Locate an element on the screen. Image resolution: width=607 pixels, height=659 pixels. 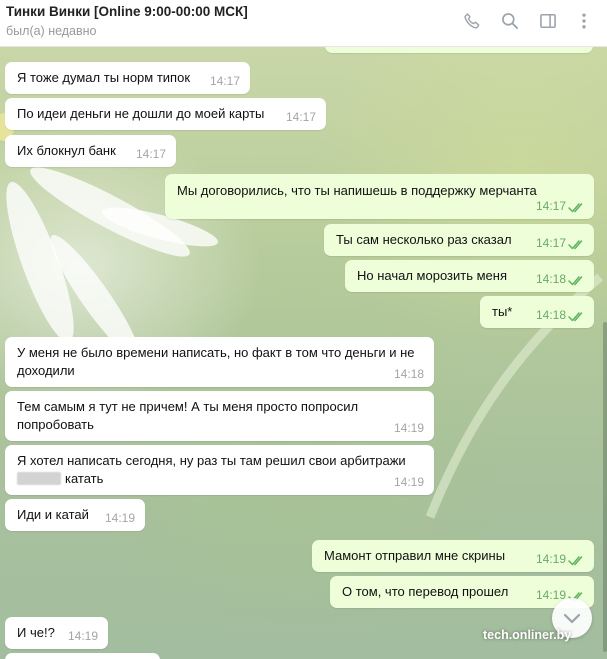
redacted-text is located at coordinates (39, 478).